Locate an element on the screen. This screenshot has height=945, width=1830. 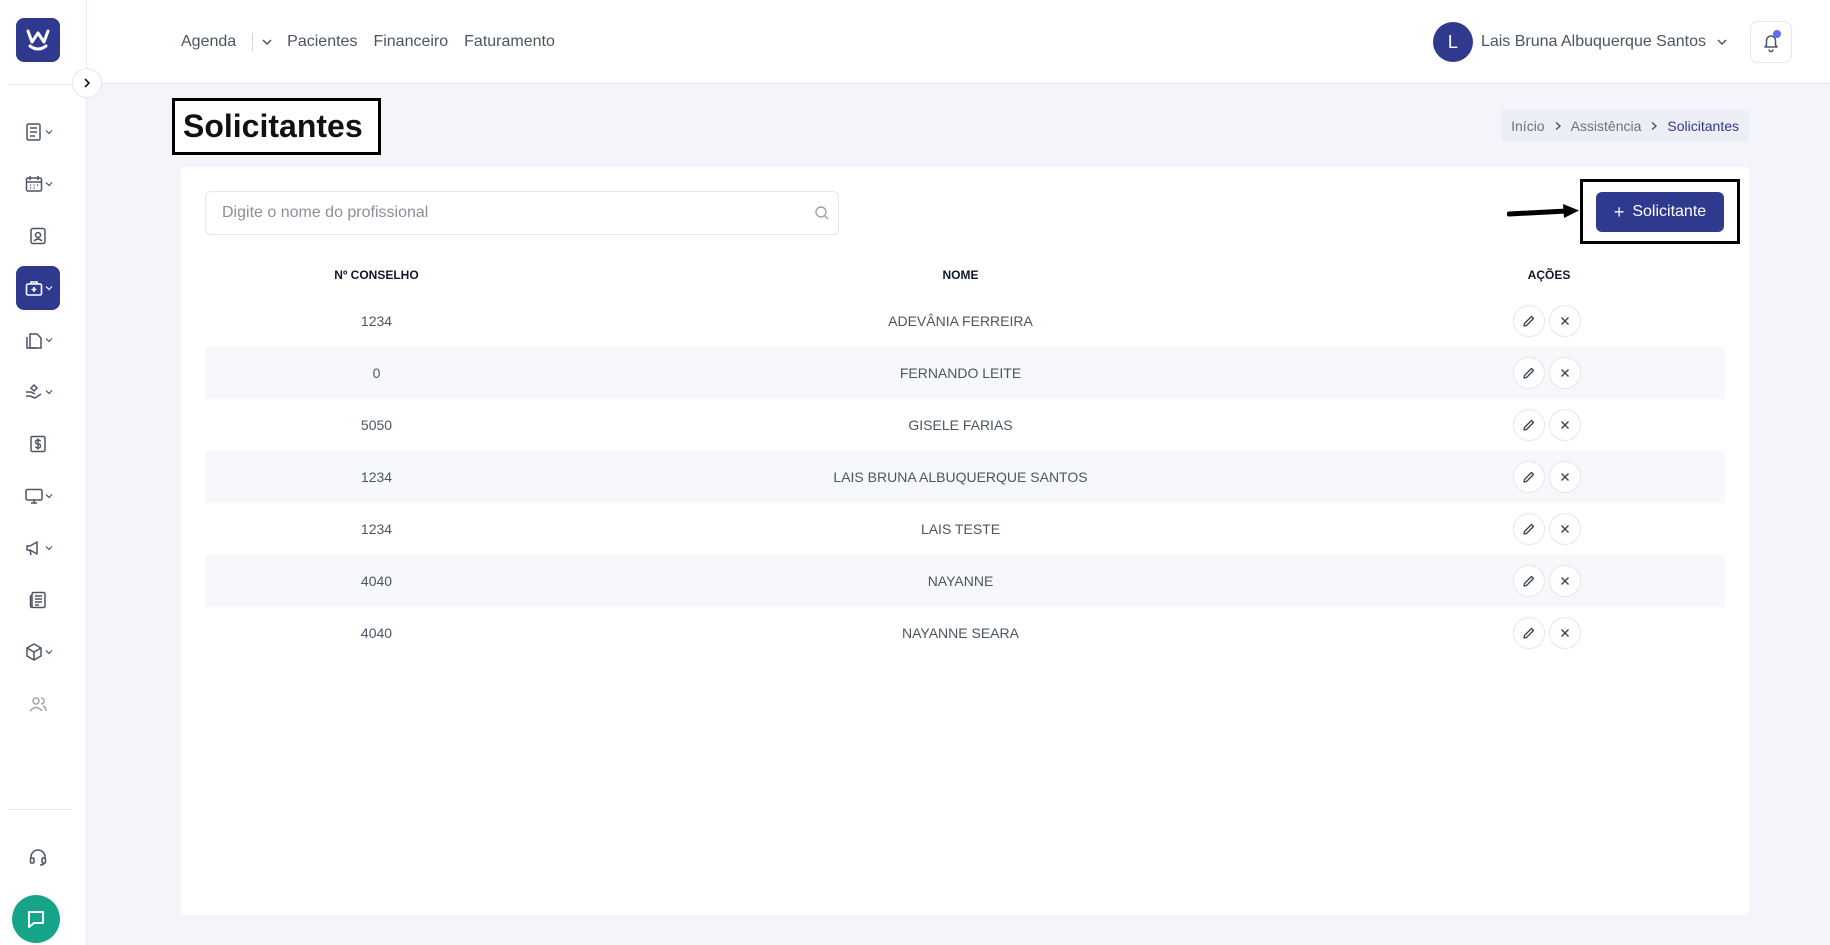
chevron-right-icon is located at coordinates (1654, 126).